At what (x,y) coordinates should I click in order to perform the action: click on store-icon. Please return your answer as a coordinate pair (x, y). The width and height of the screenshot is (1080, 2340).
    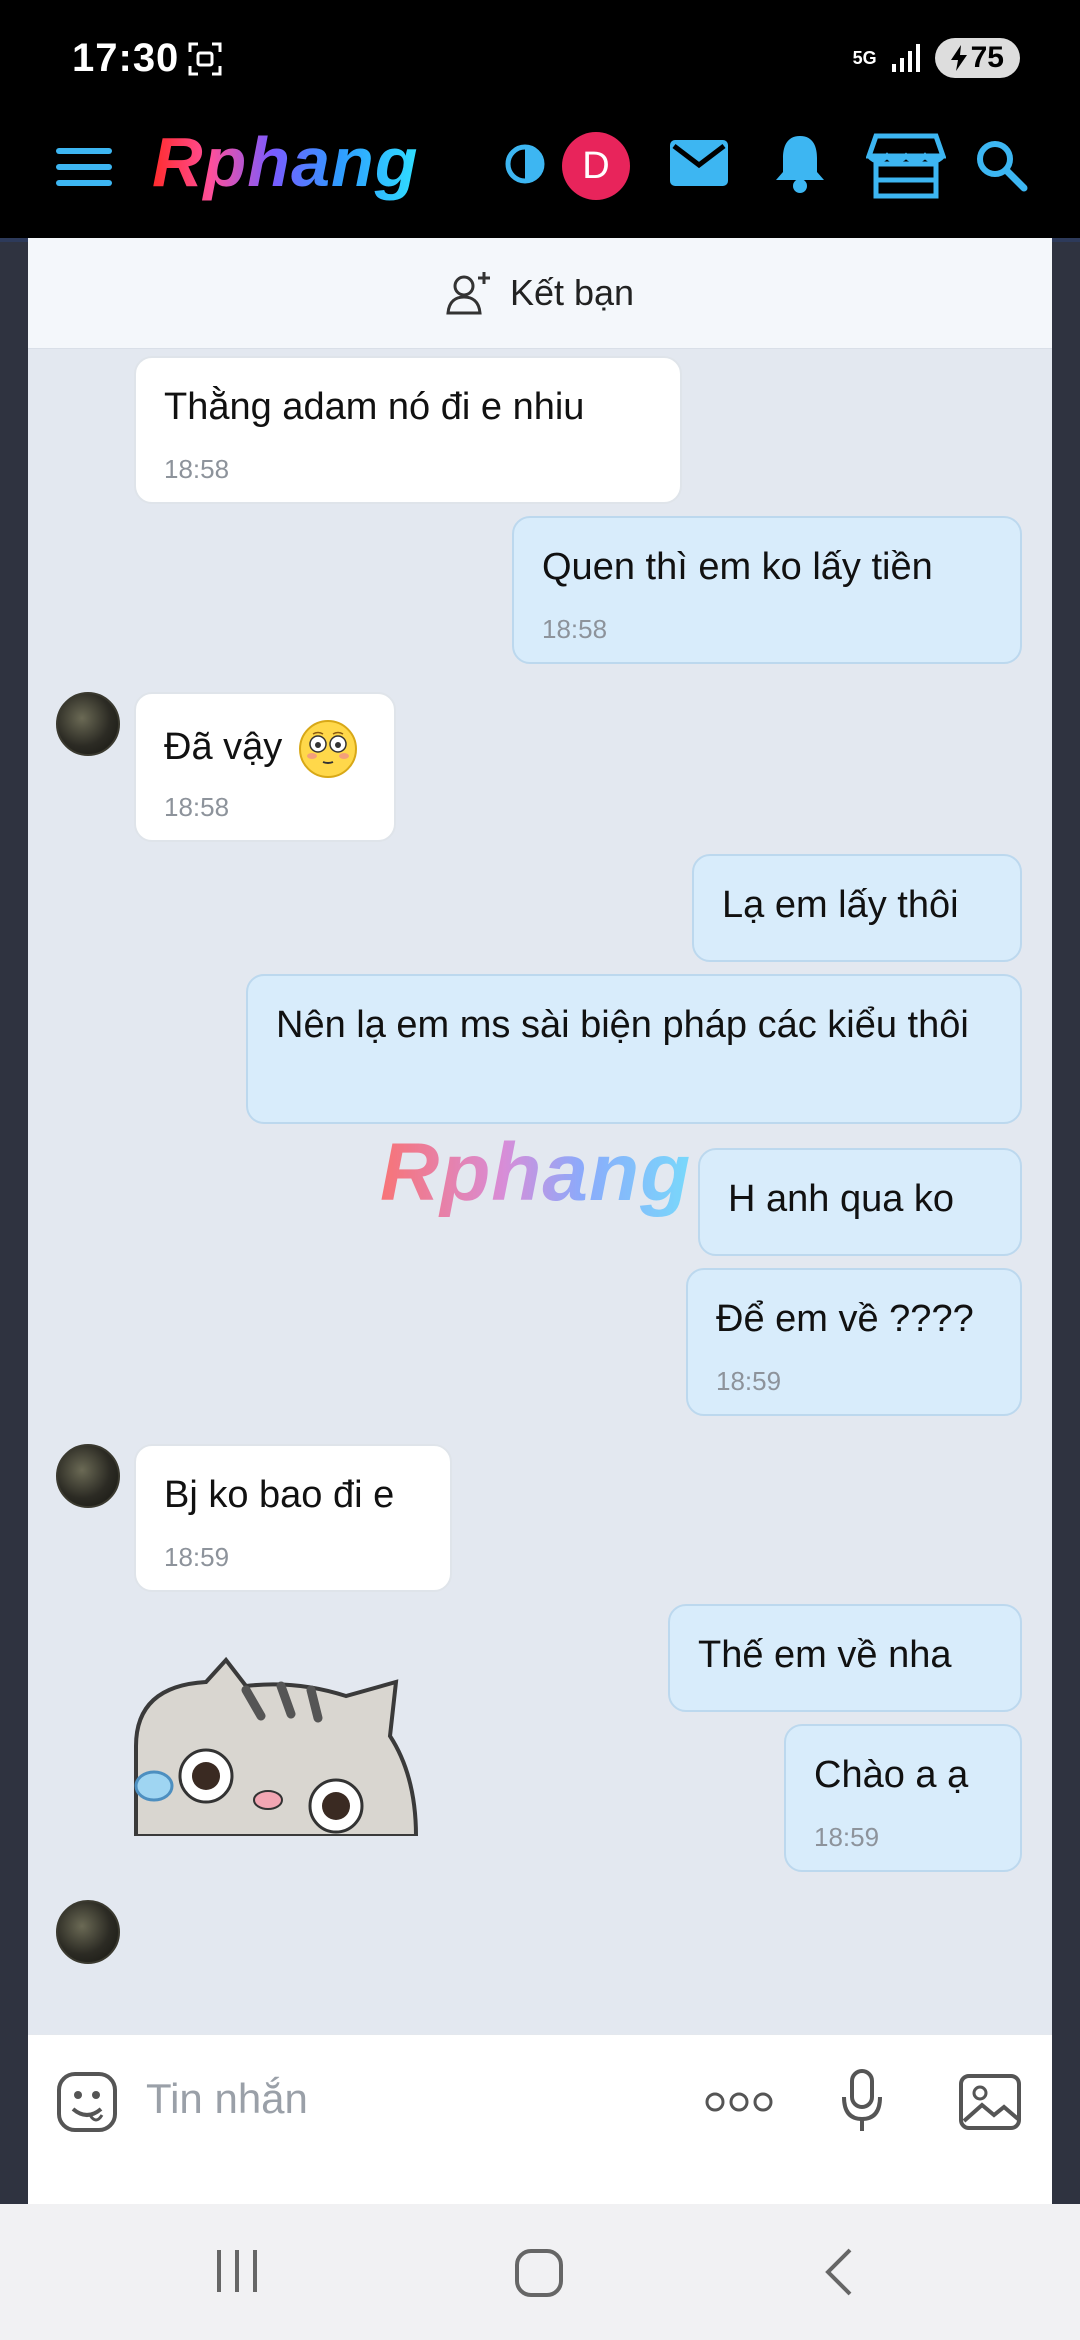
    Looking at the image, I should click on (906, 166).